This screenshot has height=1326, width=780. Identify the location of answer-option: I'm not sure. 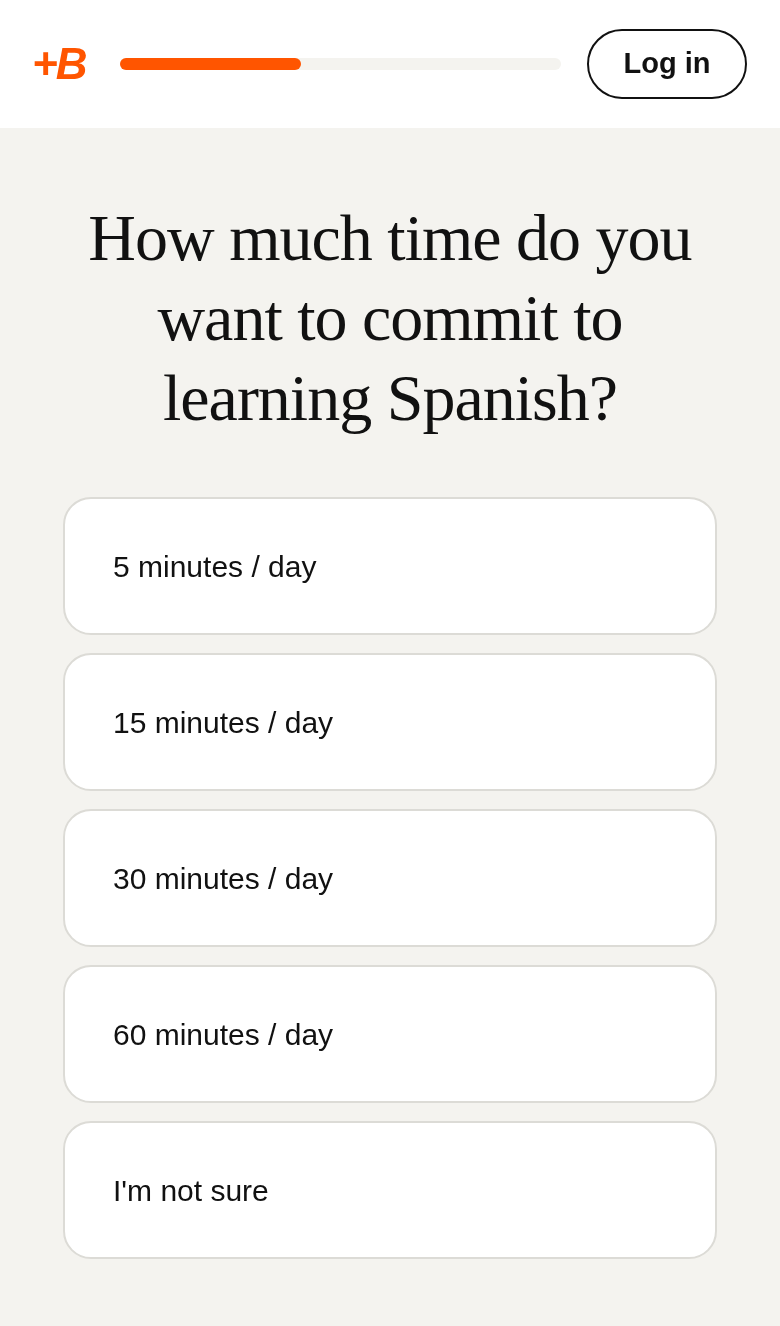
(390, 1190).